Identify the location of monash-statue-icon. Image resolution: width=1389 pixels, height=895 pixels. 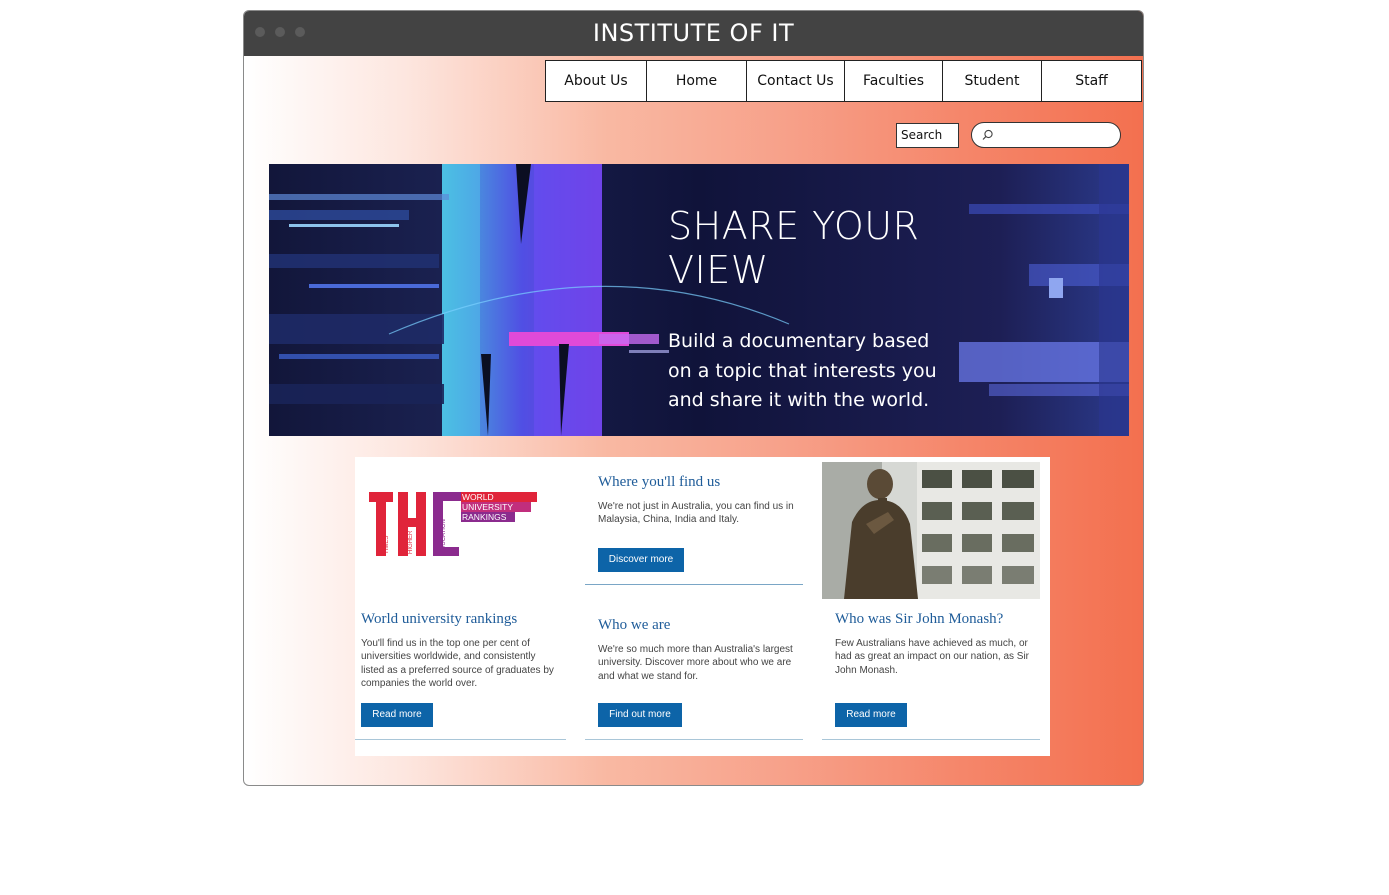
(931, 530).